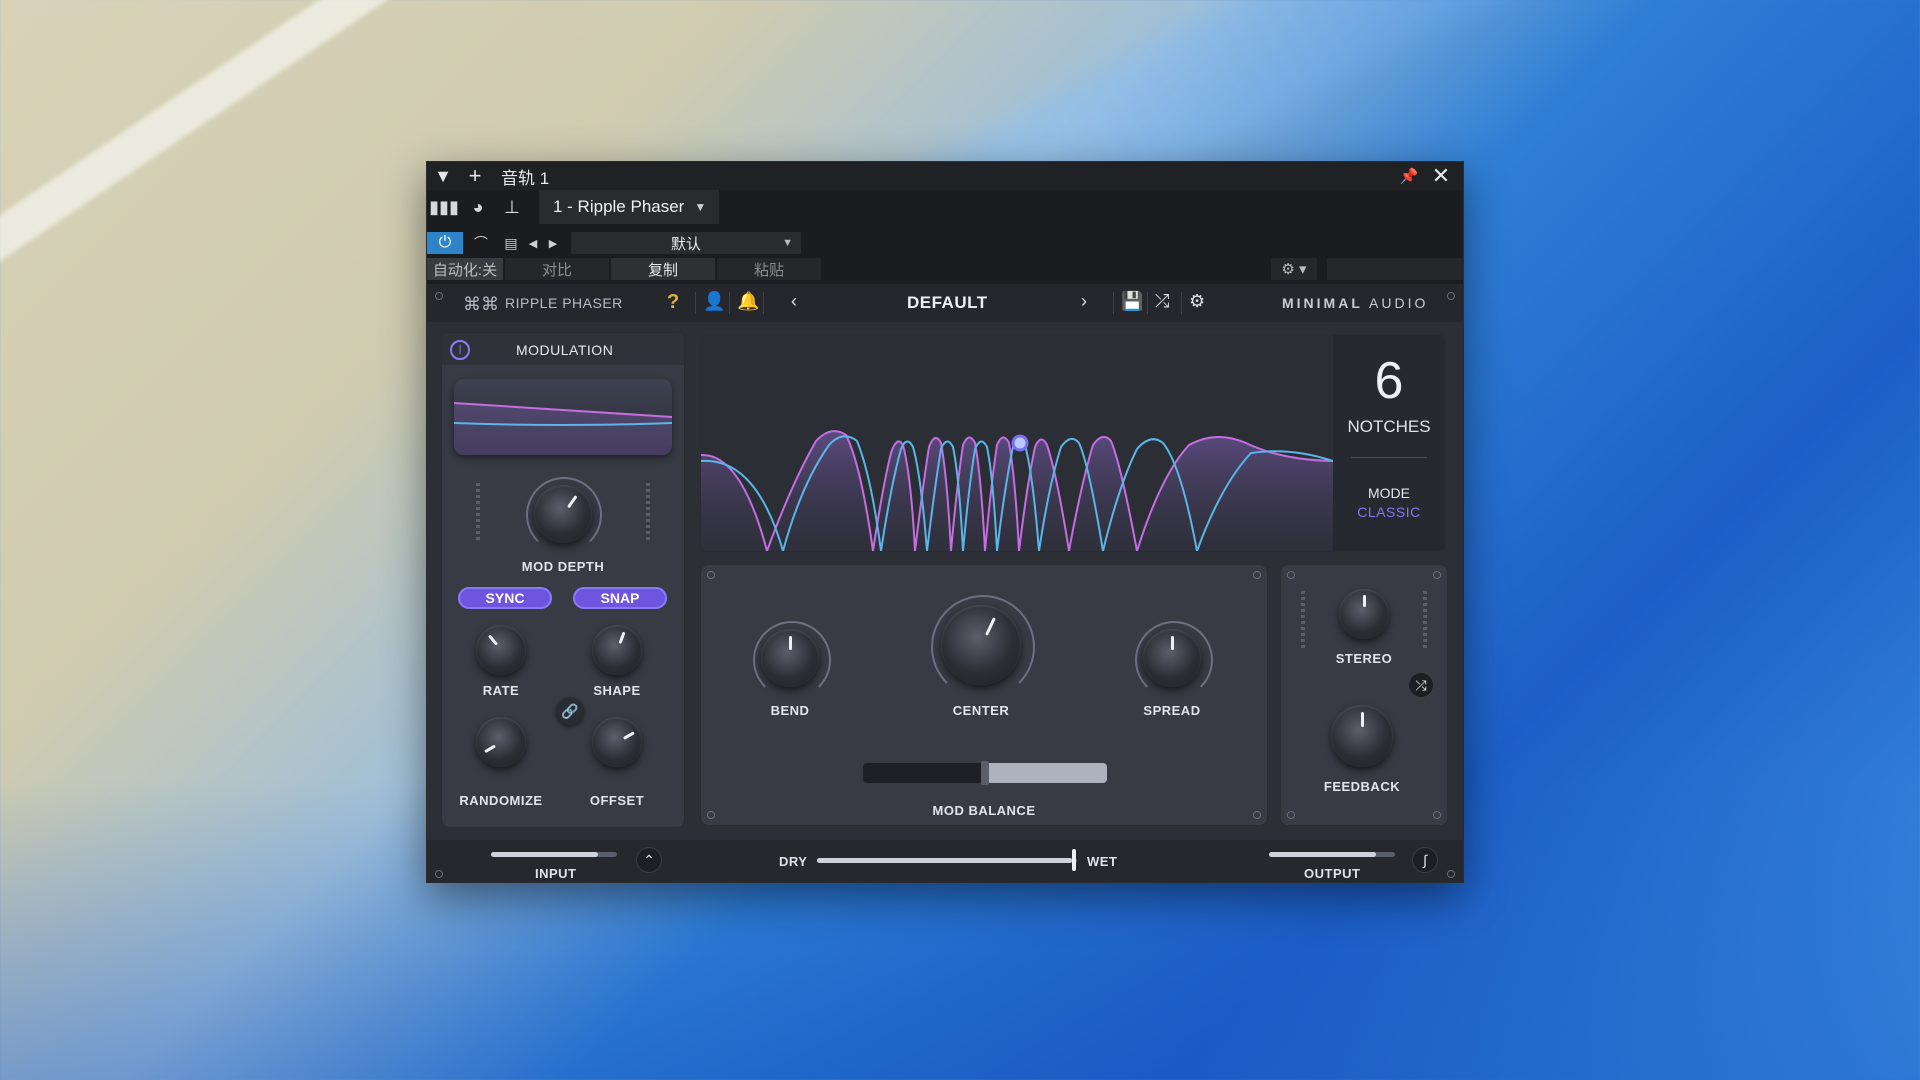 The image size is (1920, 1080). Describe the element at coordinates (686, 243) in the screenshot. I see `host-preset-select: 默认 ▼` at that location.